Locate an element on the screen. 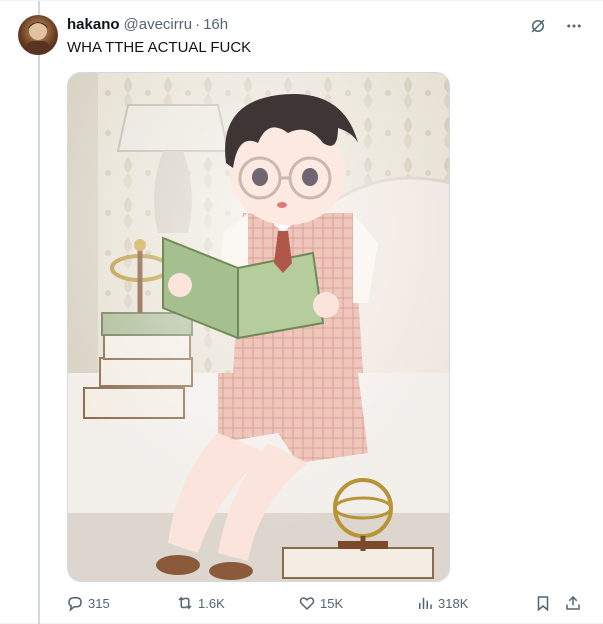  share-icon is located at coordinates (573, 602).